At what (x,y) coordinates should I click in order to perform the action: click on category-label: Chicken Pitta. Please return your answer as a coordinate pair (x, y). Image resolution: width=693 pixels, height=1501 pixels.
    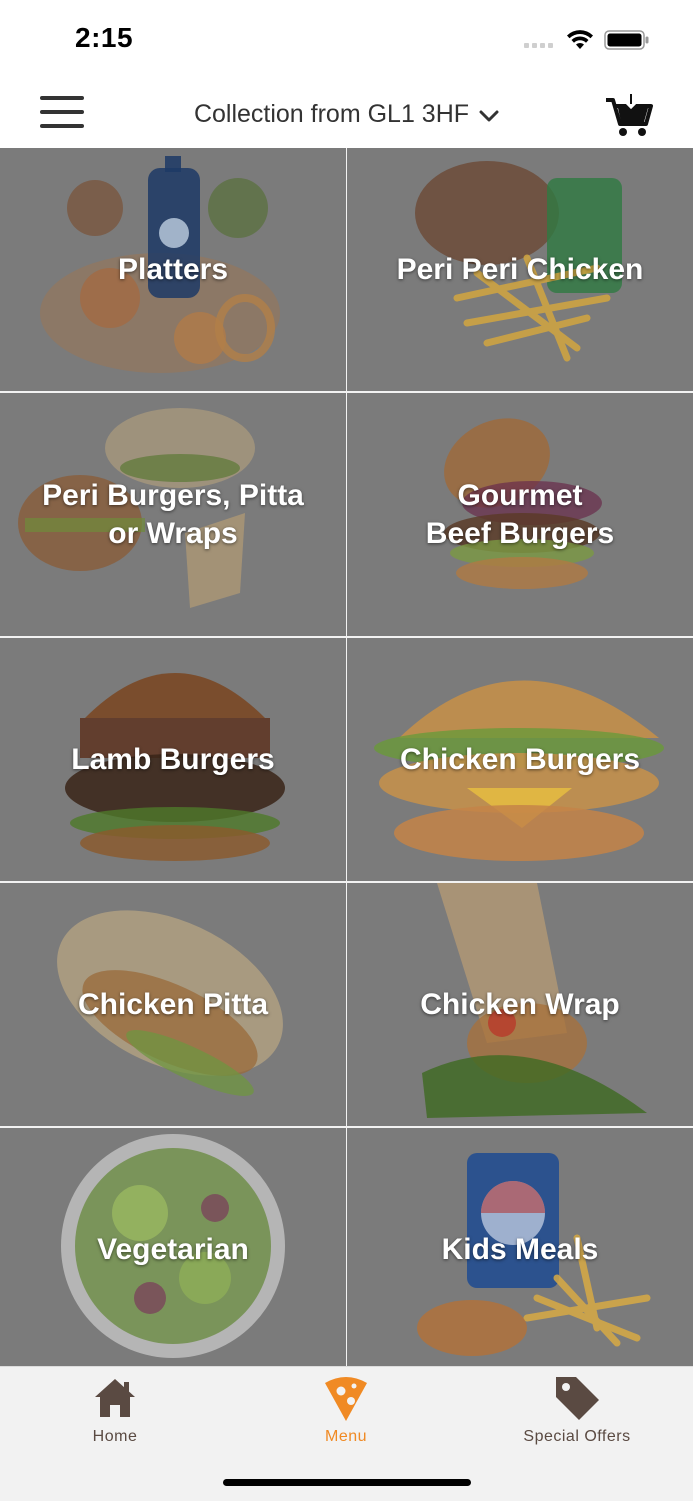
    Looking at the image, I should click on (173, 1004).